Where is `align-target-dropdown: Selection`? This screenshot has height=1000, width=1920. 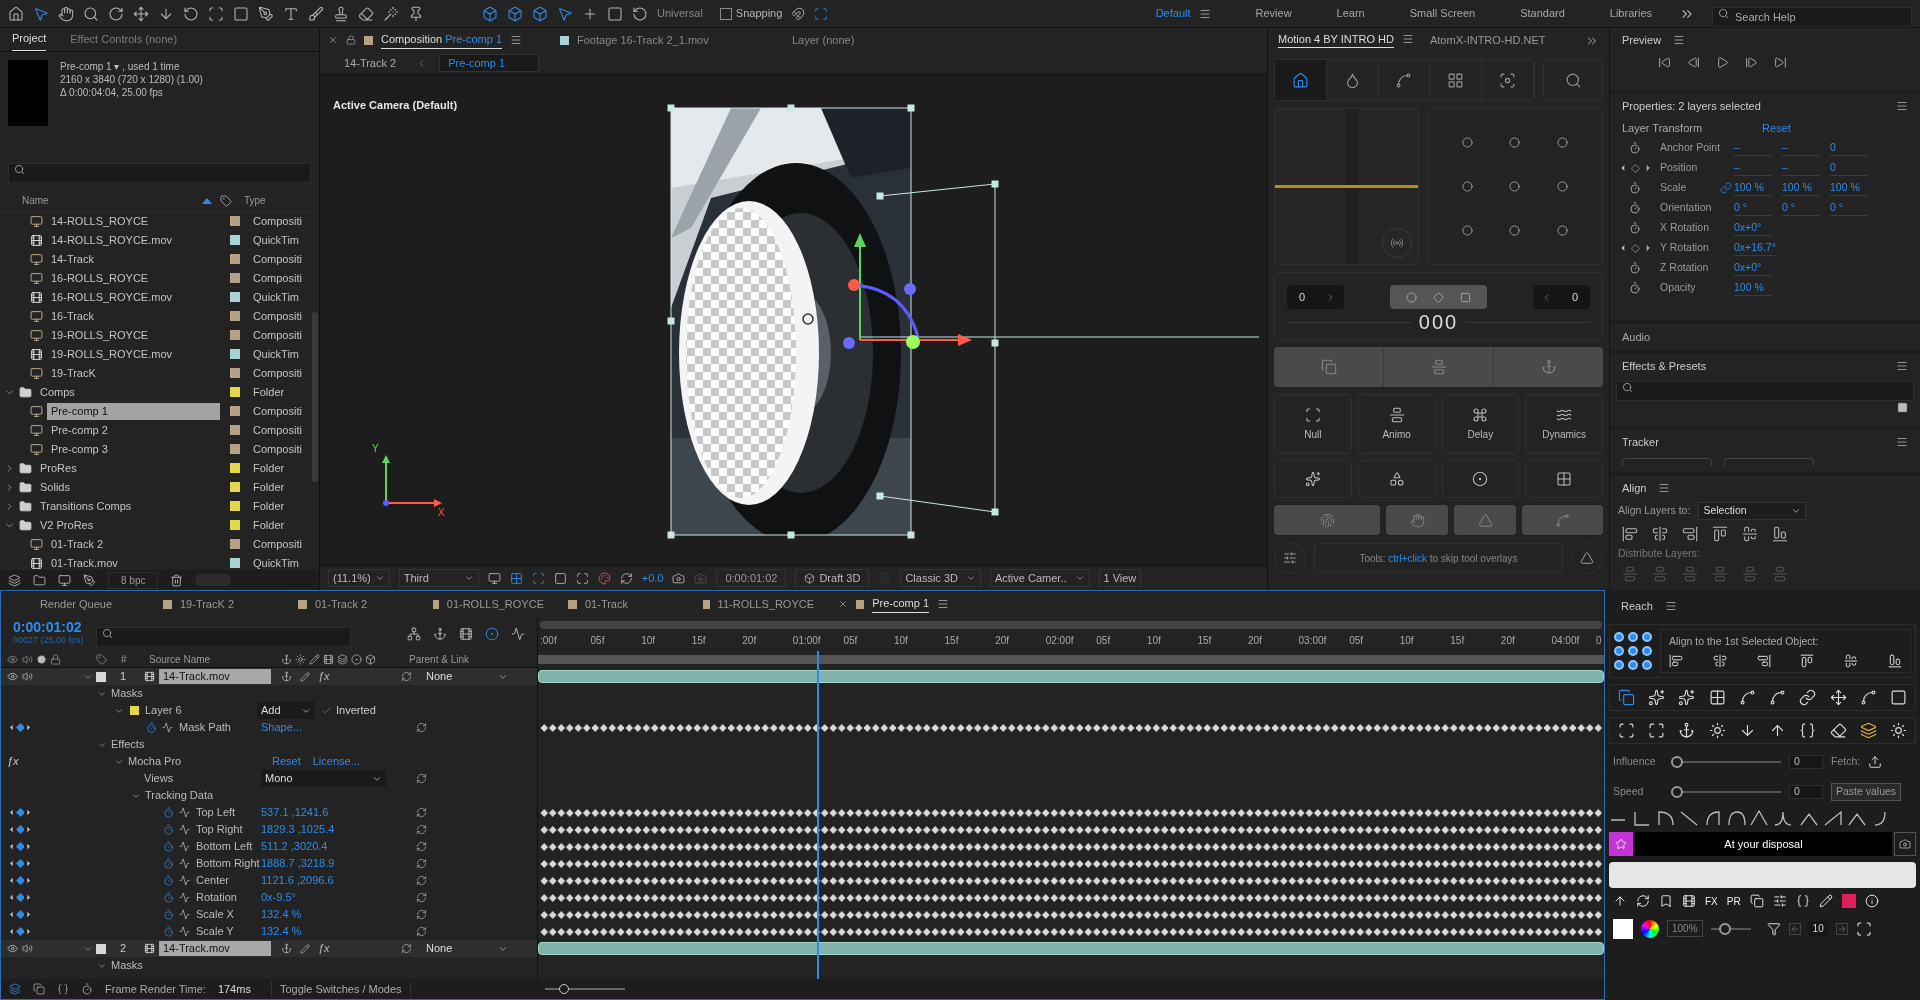
align-target-dropdown: Selection is located at coordinates (1752, 511).